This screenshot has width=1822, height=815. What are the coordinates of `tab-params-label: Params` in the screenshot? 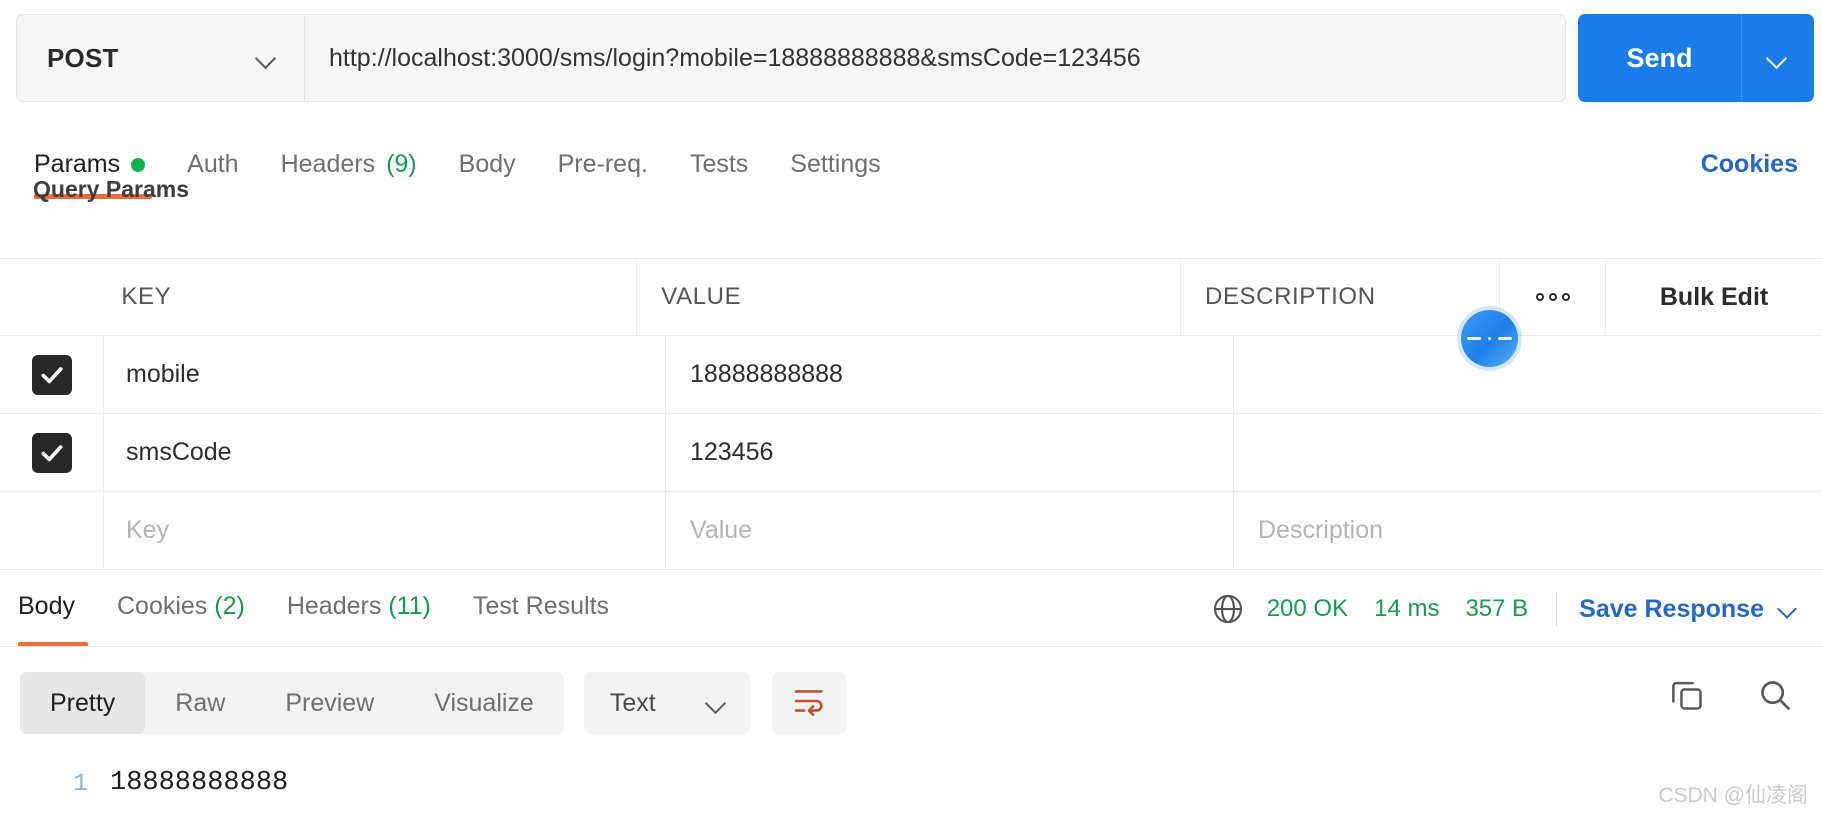 It's located at (77, 164).